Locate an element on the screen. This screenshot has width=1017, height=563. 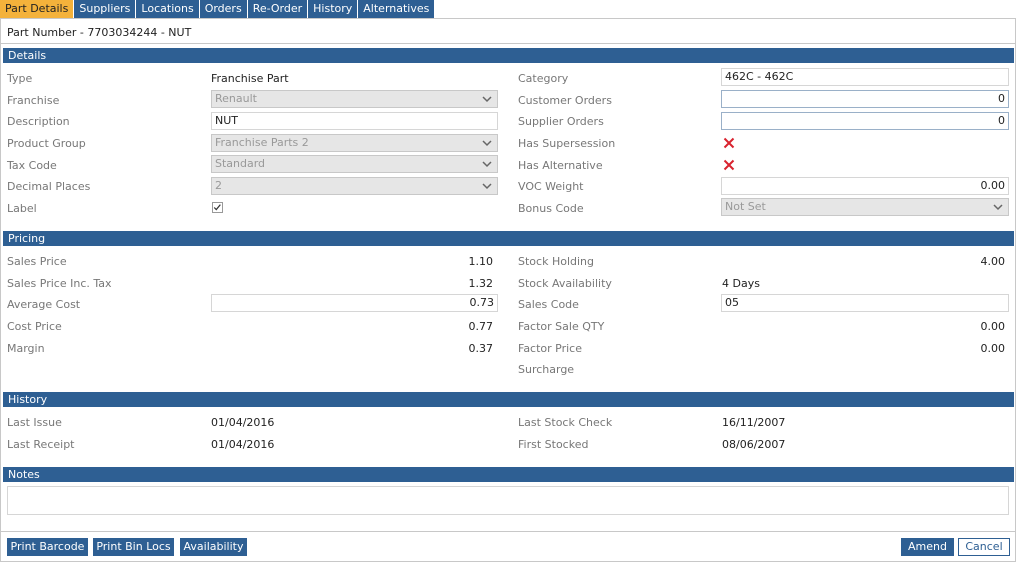
cost-price-label: Cost Price is located at coordinates (34, 326).